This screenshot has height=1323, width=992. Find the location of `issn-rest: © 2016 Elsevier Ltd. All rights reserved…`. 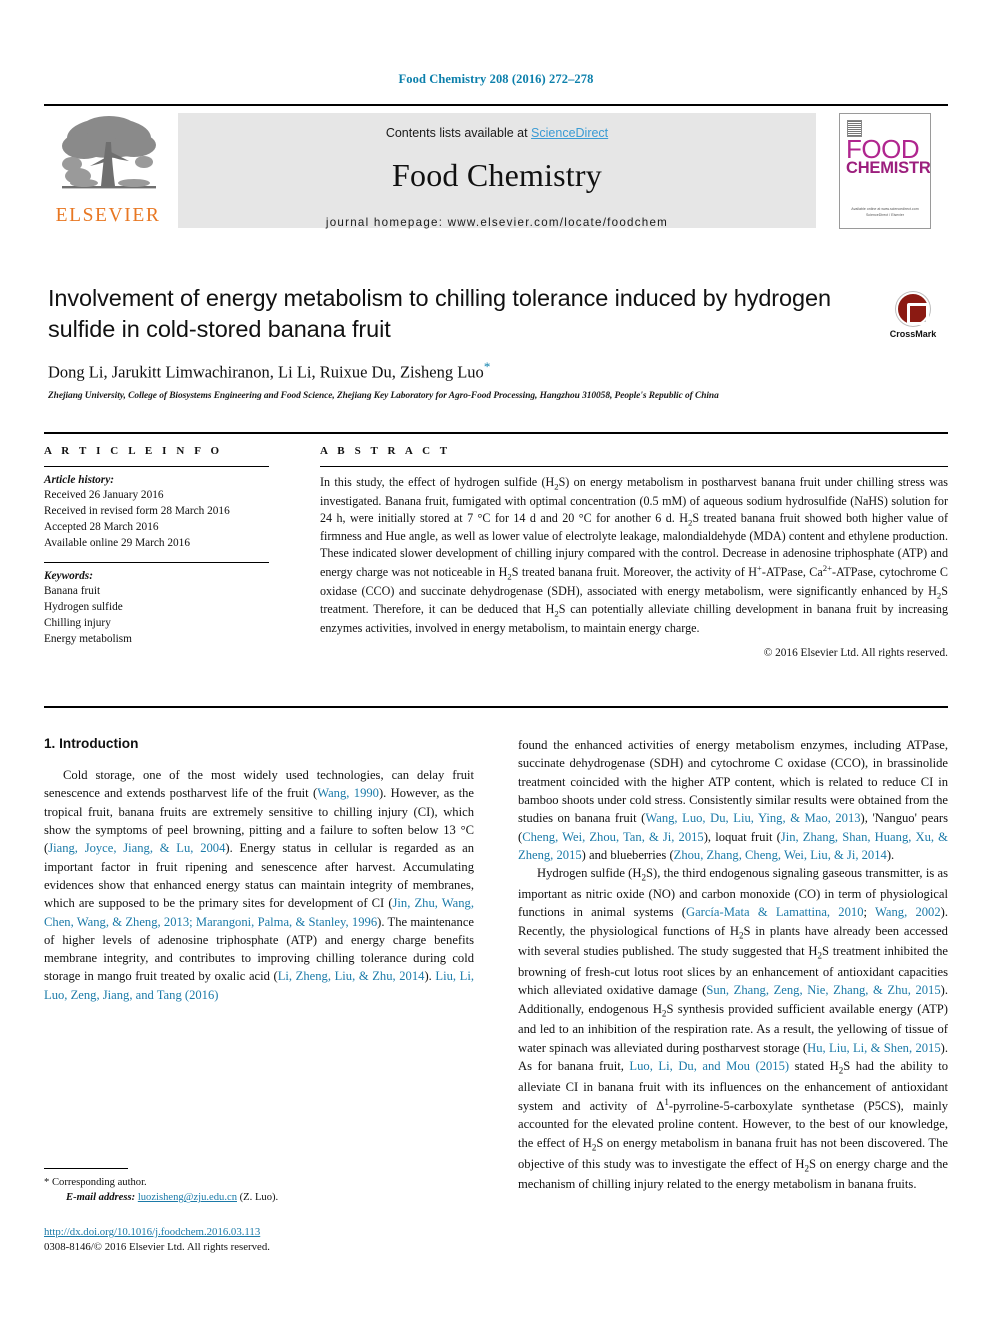

issn-rest: © 2016 Elsevier Ltd. All rights reserved… is located at coordinates (181, 1247).